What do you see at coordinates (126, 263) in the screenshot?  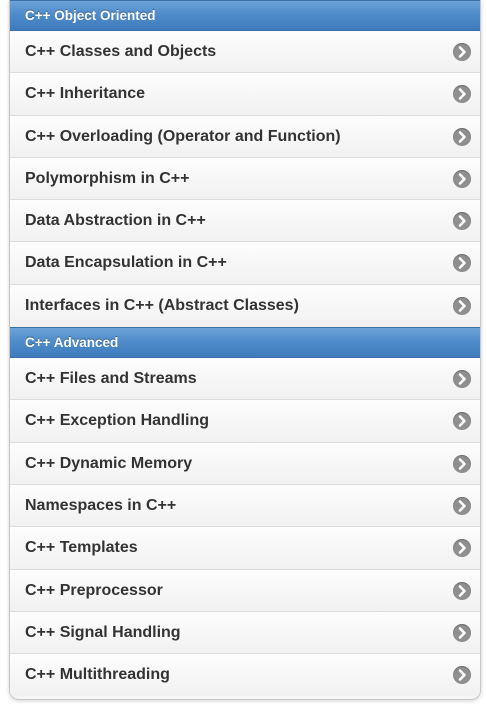 I see `list-item-label: Data Encapsulation in C++` at bounding box center [126, 263].